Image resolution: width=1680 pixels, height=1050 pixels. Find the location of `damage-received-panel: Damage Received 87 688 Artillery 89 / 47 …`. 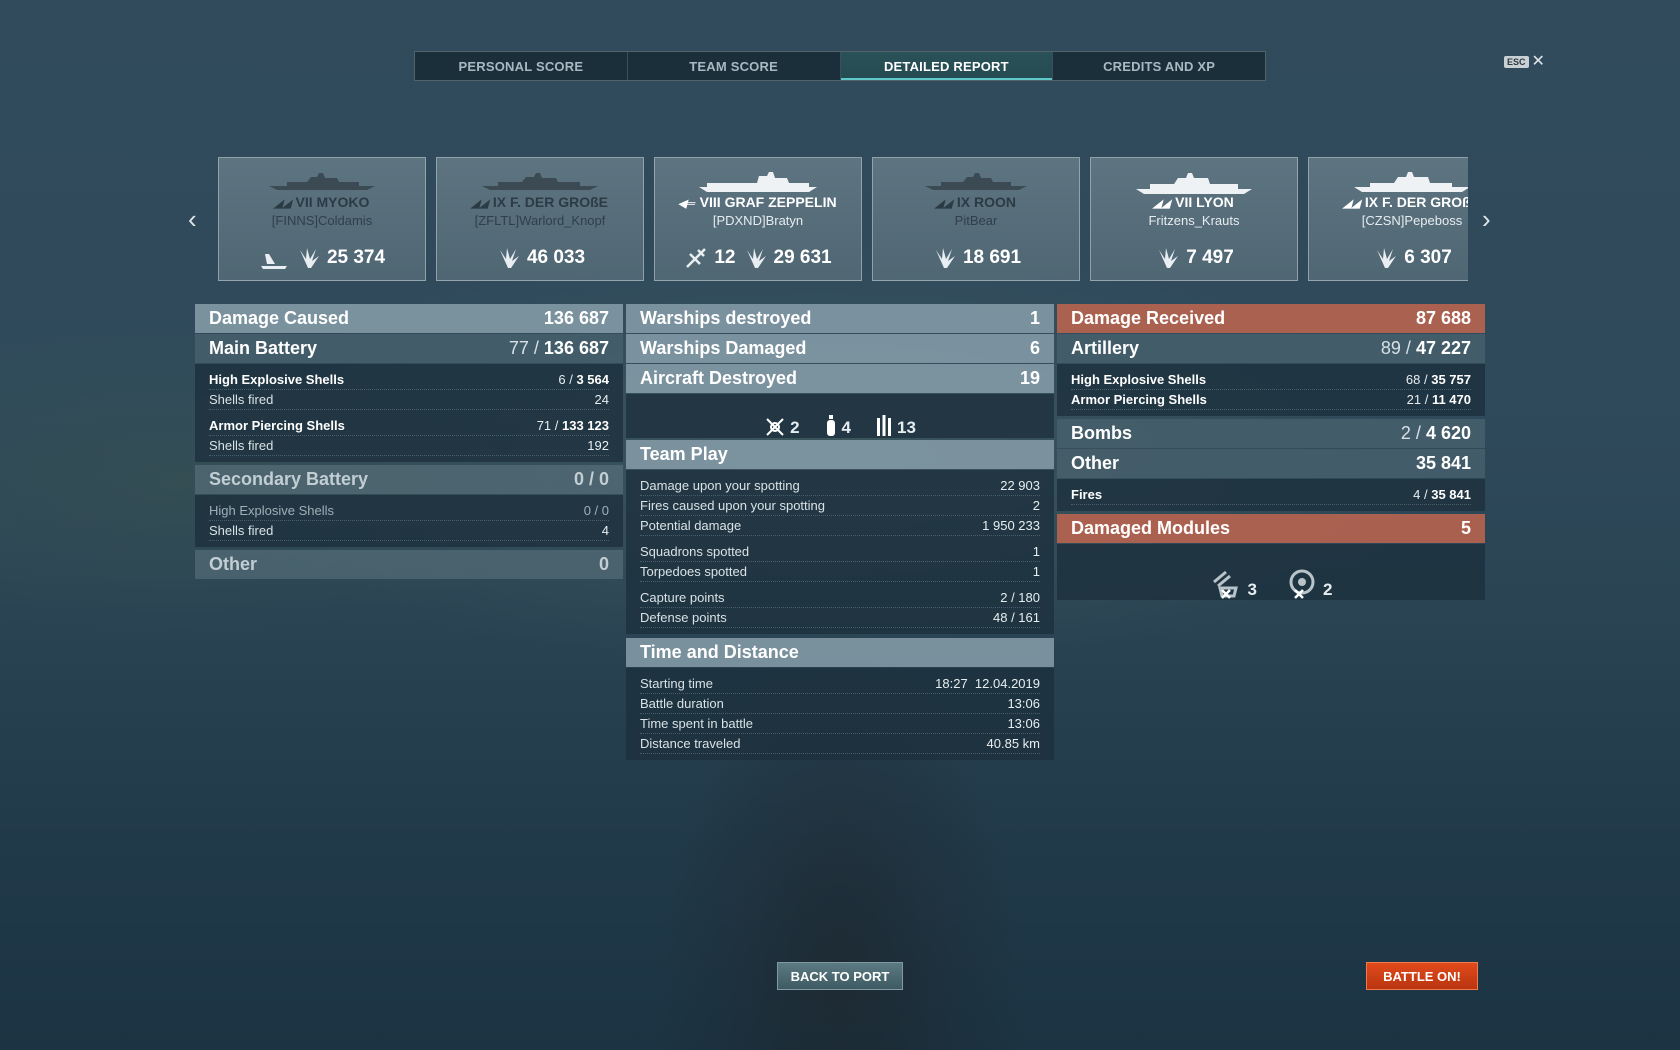

damage-received-panel: Damage Received 87 688 Artillery 89 / 47 … is located at coordinates (1271, 452).